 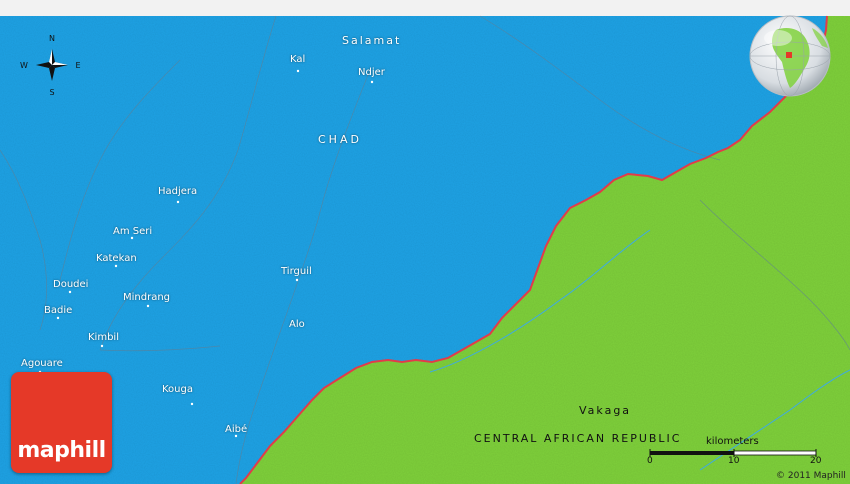 I want to click on label-hadjera: Hadjera, so click(x=178, y=191).